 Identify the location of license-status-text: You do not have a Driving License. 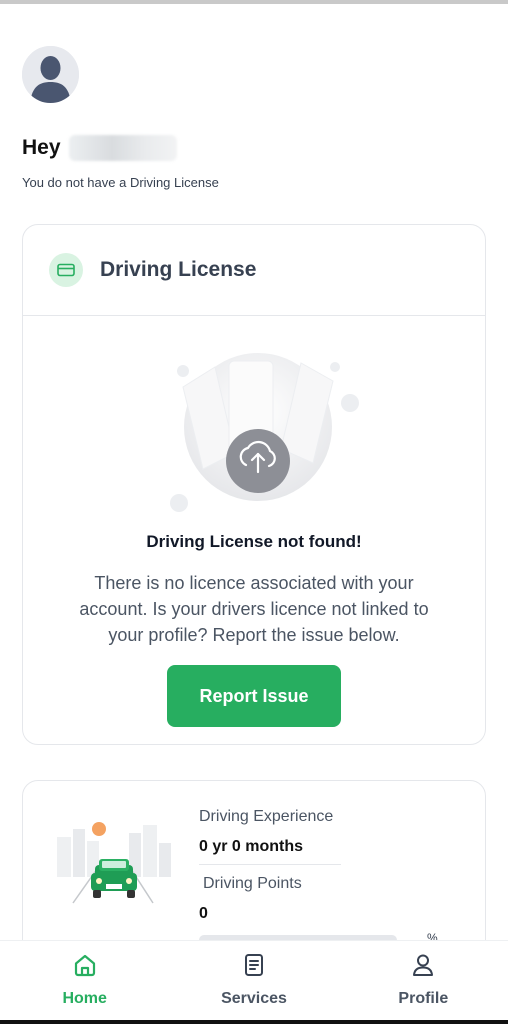
(120, 182).